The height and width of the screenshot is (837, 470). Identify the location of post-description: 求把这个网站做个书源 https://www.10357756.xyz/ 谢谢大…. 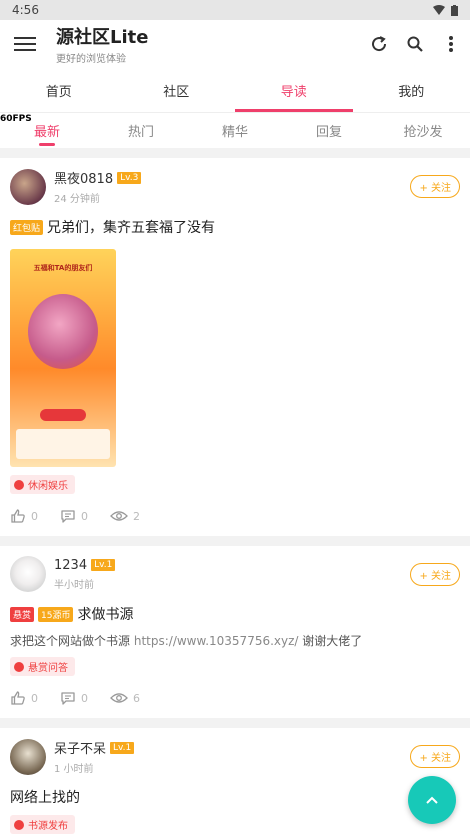
(235, 640).